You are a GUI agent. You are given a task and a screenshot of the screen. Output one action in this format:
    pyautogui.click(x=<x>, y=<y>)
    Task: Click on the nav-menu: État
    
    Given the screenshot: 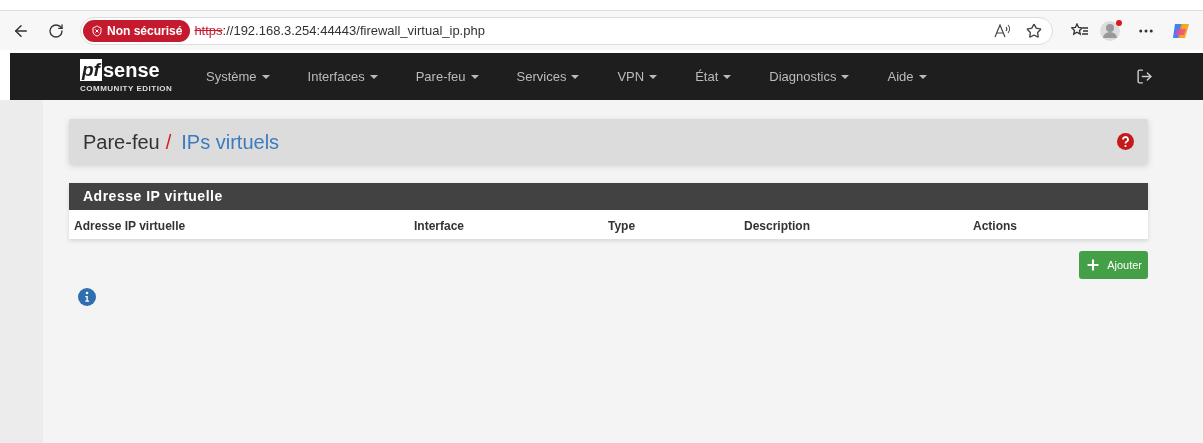 What is the action you would take?
    pyautogui.click(x=713, y=76)
    